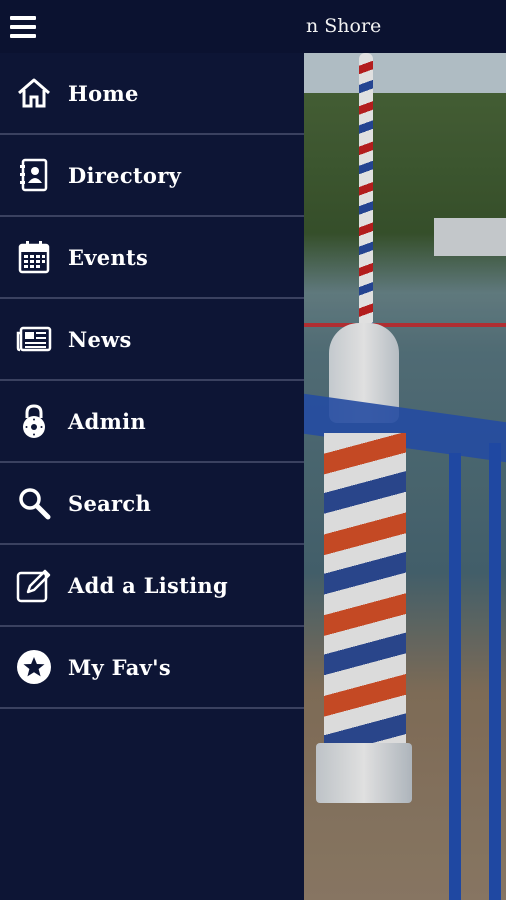  I want to click on nav-label: Add a Listing, so click(148, 585).